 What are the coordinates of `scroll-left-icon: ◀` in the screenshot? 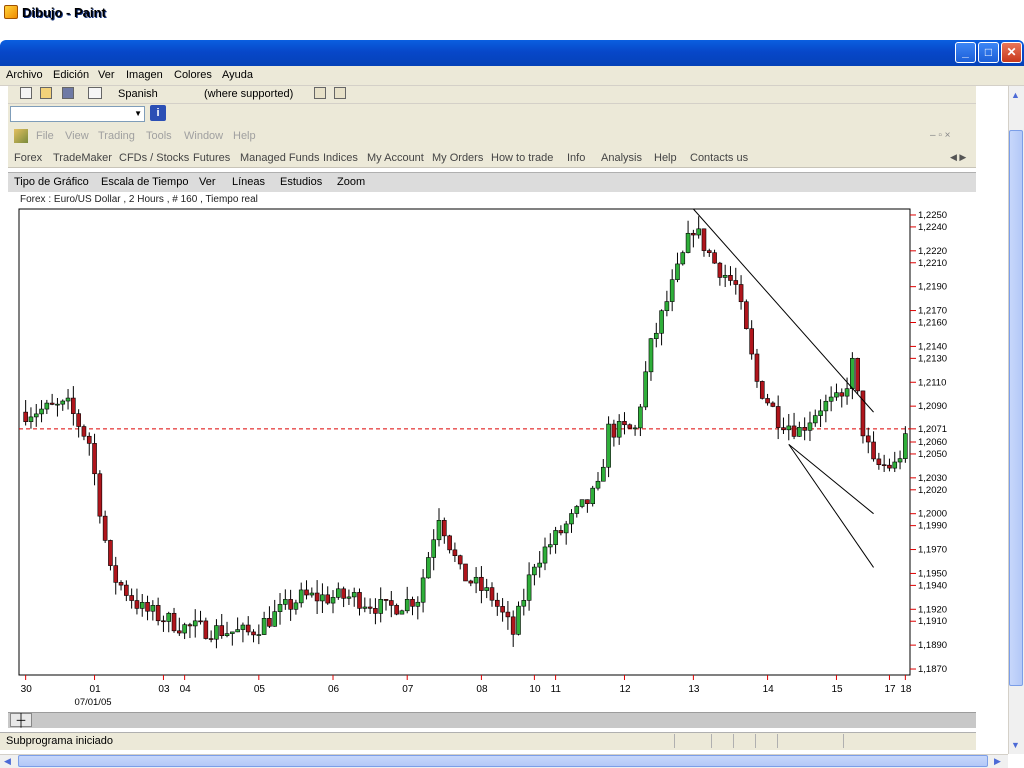 It's located at (7, 761).